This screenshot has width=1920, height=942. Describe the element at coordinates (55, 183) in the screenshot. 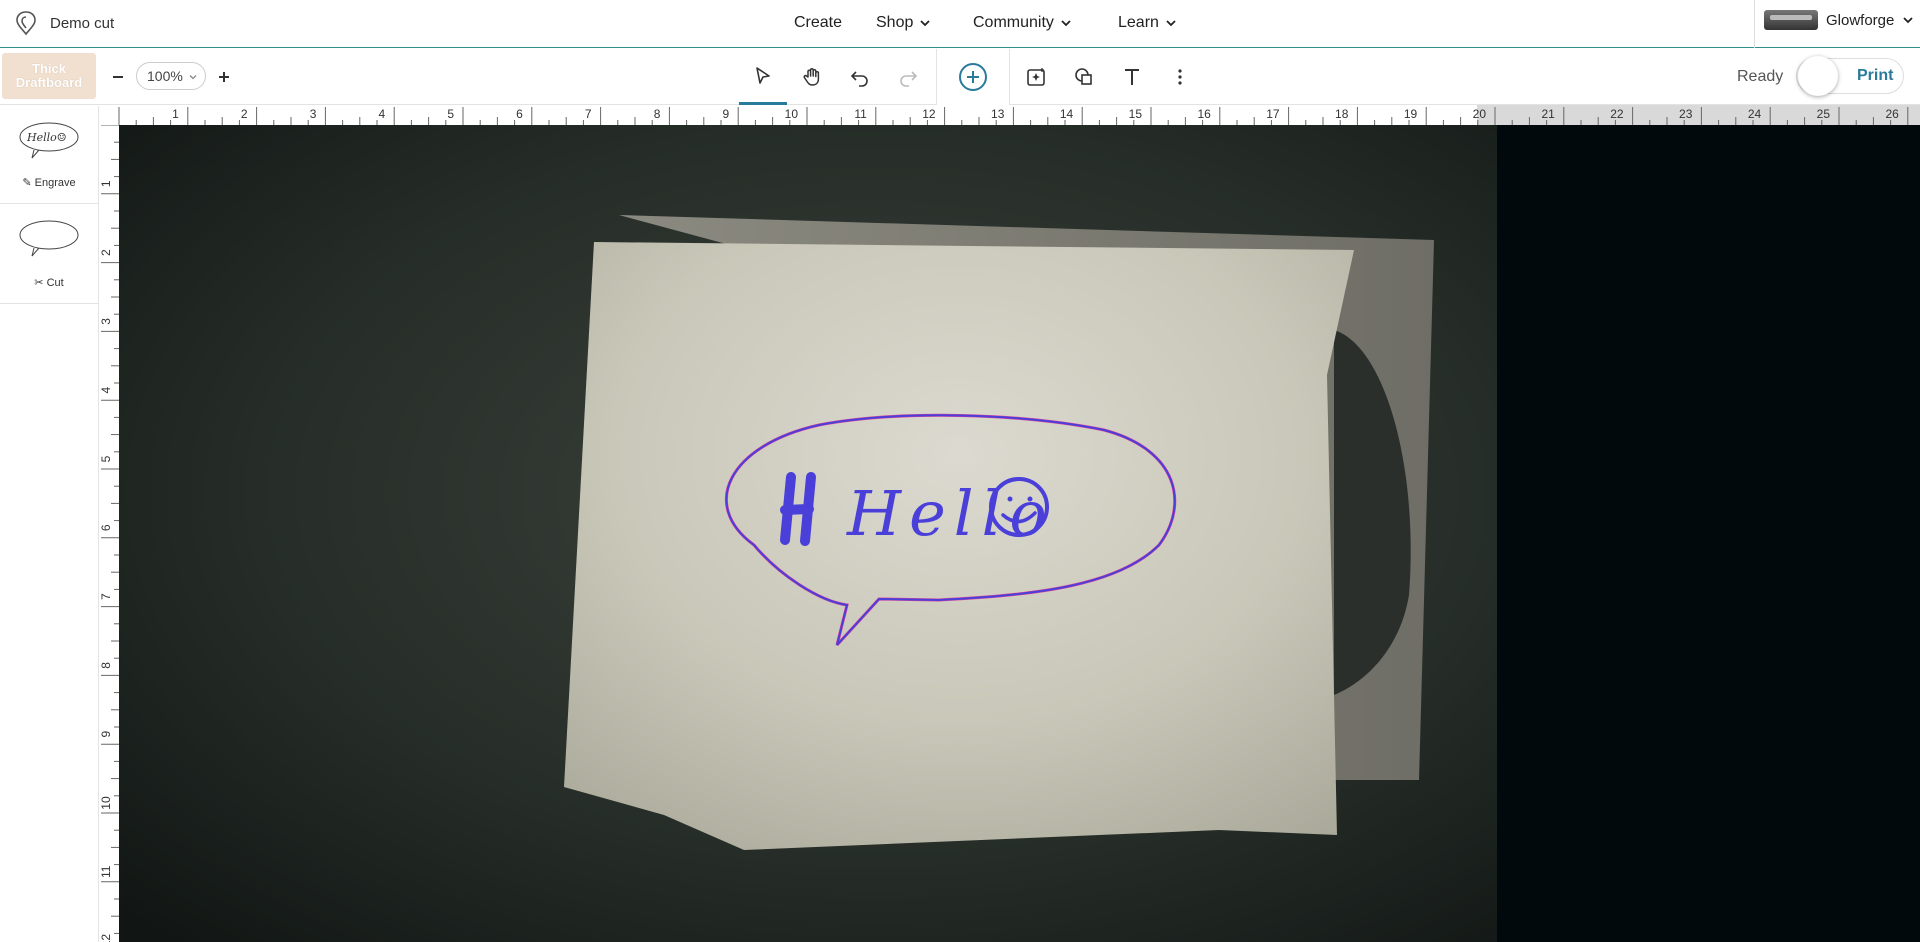

I see `design-operation-label: Engrave` at that location.